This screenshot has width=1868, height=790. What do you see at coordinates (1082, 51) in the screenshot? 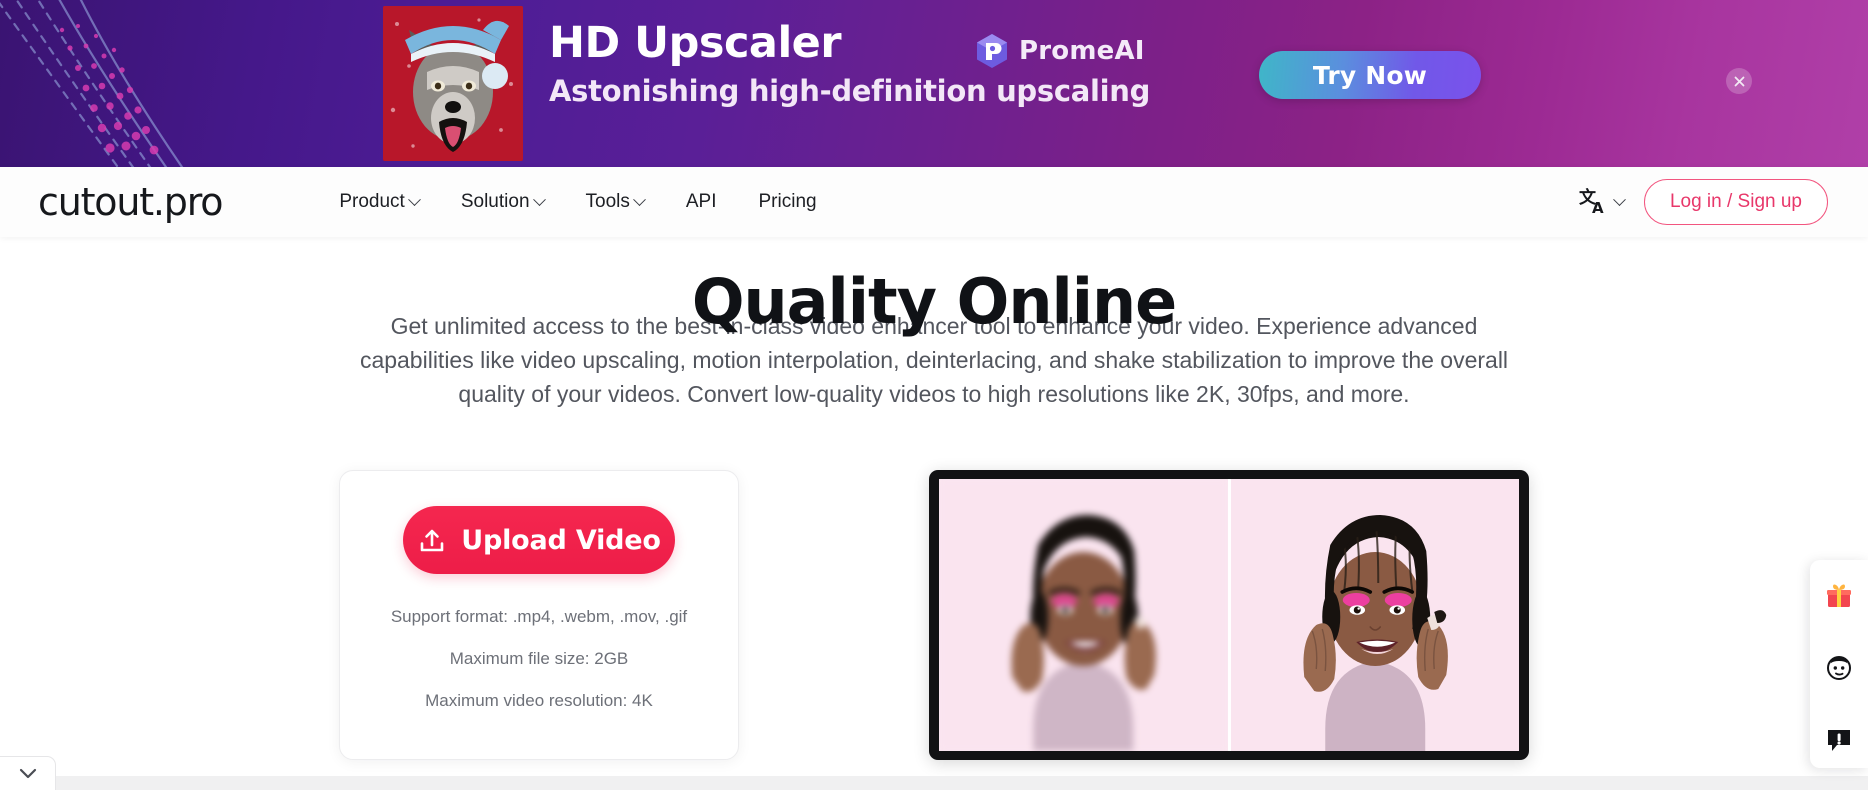
I see `promeai-brand-name: PromeAI` at bounding box center [1082, 51].